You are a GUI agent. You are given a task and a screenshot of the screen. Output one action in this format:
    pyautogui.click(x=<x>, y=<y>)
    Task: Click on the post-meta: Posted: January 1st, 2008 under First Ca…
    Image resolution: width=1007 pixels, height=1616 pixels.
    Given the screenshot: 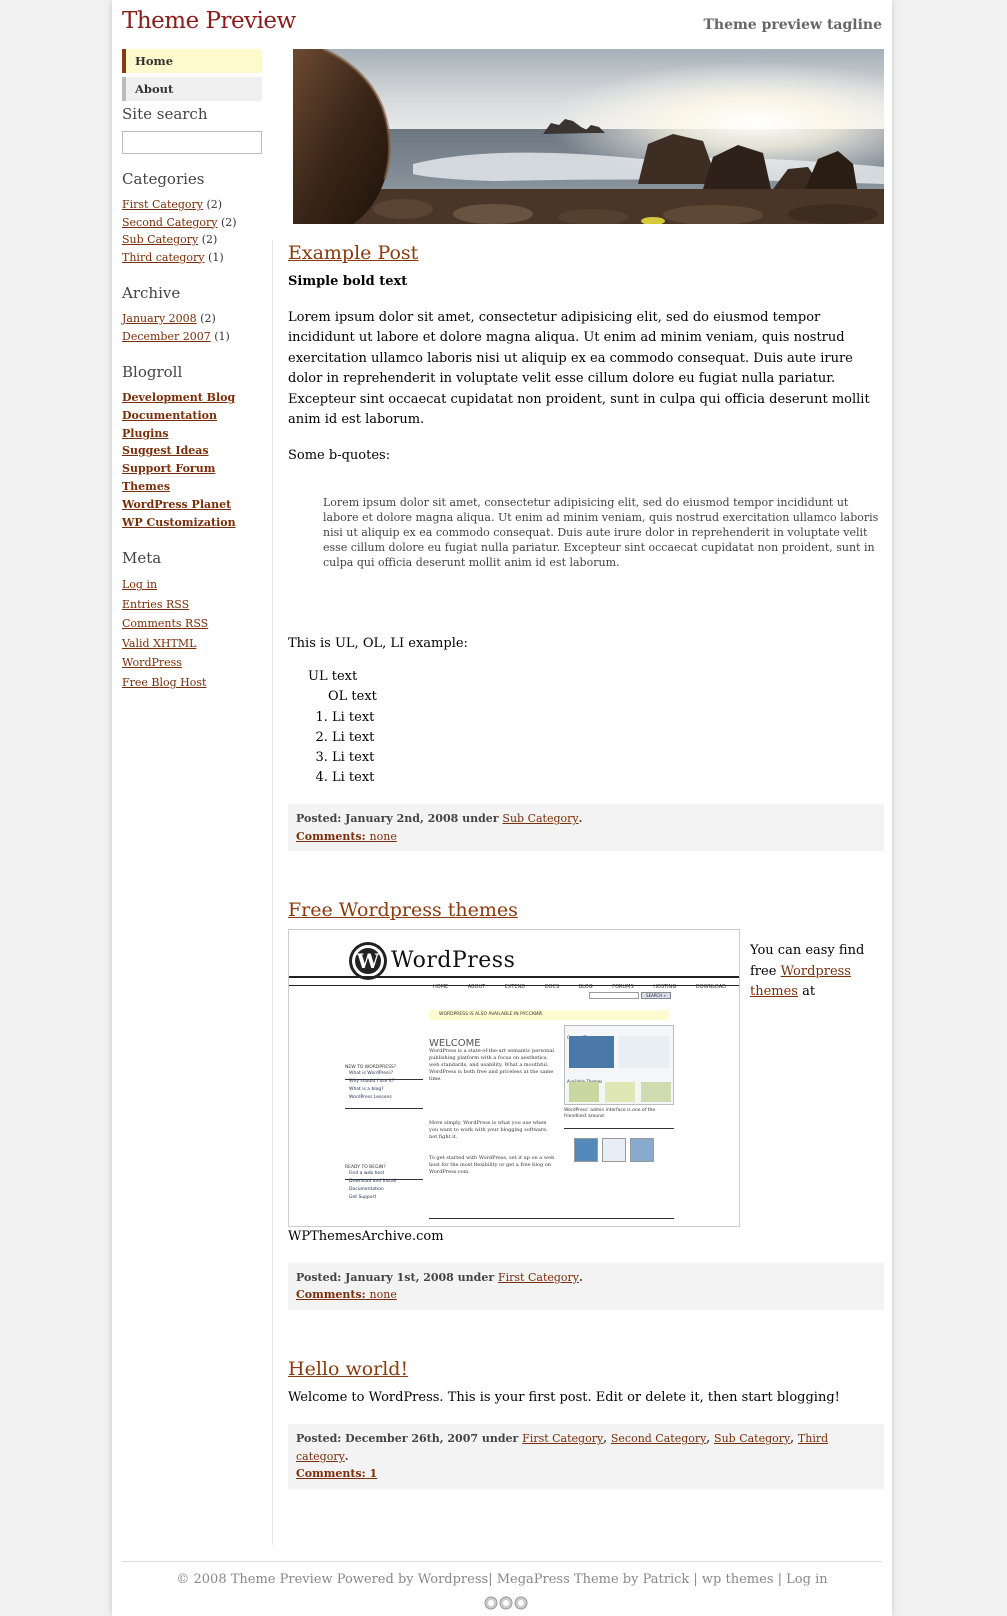 What is the action you would take?
    pyautogui.click(x=586, y=1286)
    